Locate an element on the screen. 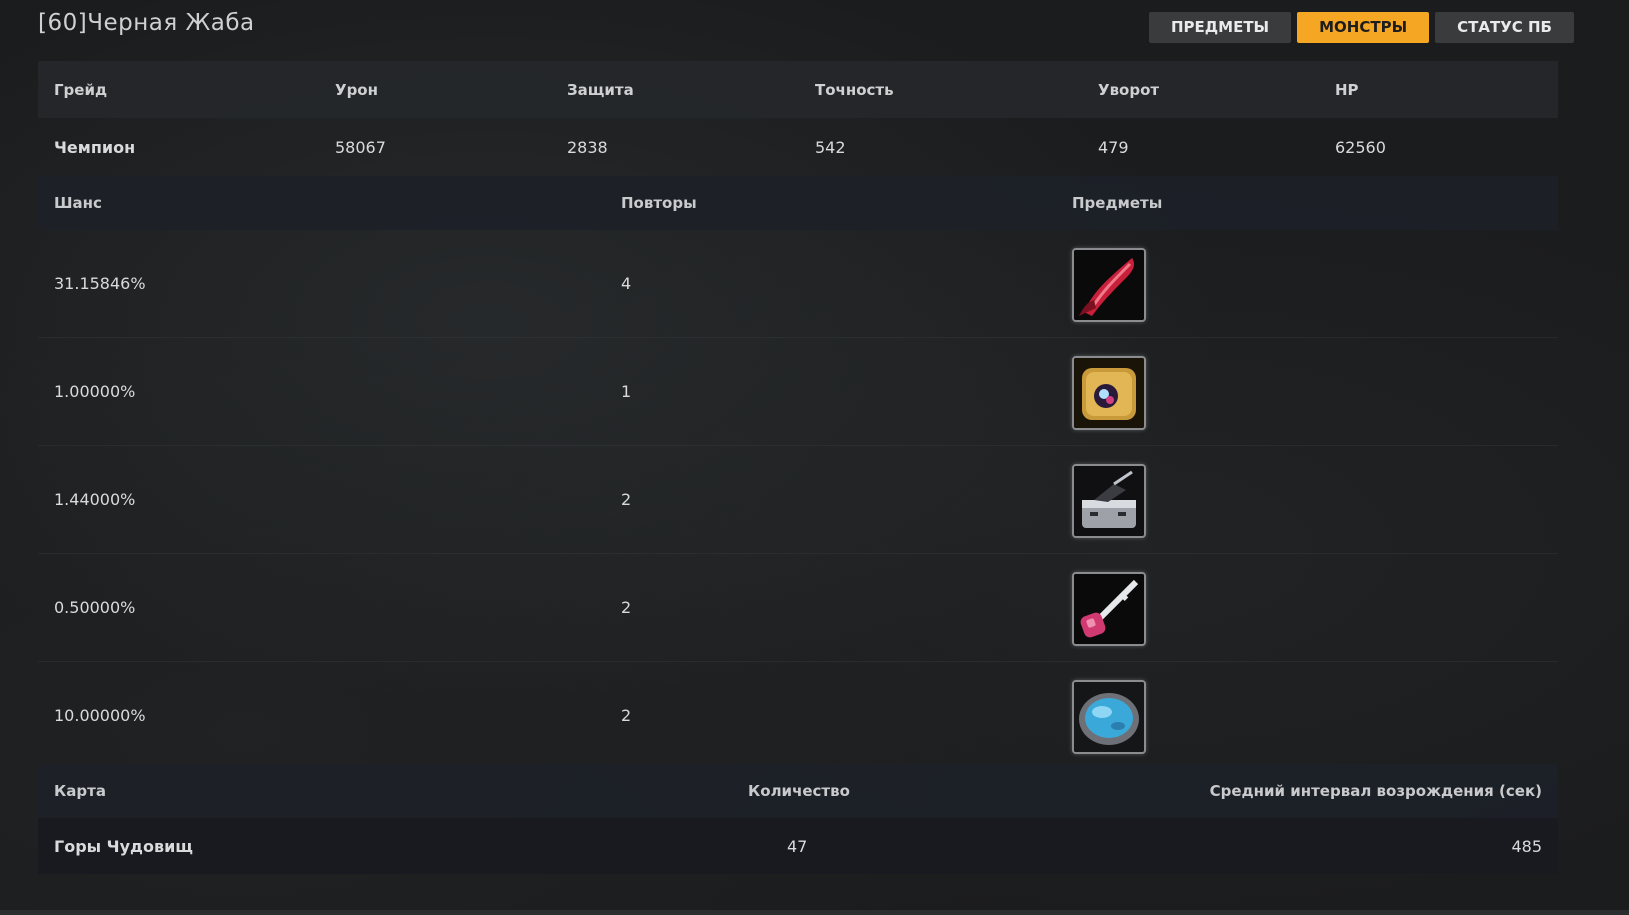 The image size is (1629, 915). golden-chest-icon is located at coordinates (1109, 393).